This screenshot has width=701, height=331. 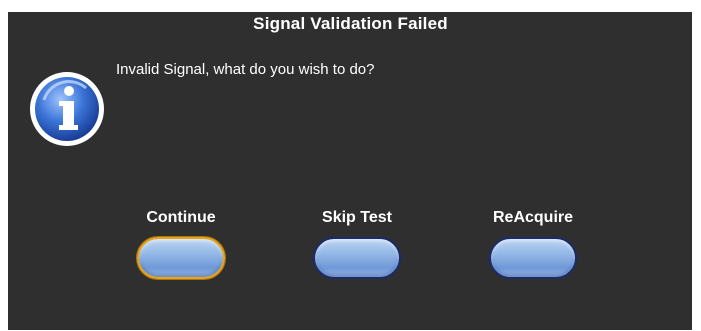 What do you see at coordinates (357, 258) in the screenshot?
I see `skip-test-button` at bounding box center [357, 258].